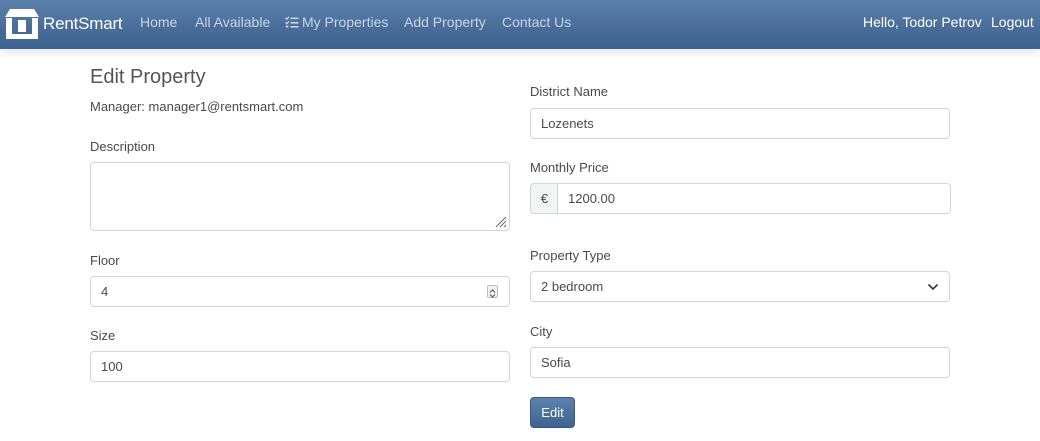 This screenshot has width=1040, height=441. I want to click on city-value: Sofia, so click(556, 362).